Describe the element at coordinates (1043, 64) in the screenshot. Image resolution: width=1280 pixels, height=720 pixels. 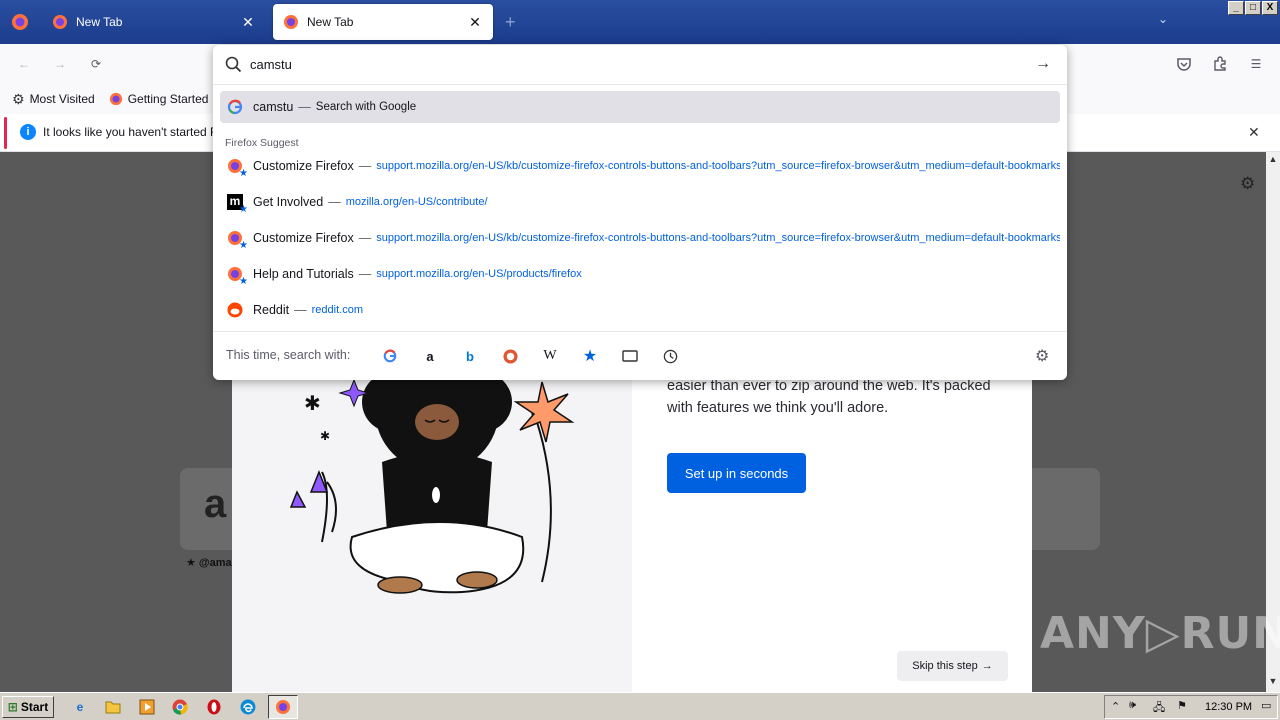
I see `go-arrow-icon: →` at that location.